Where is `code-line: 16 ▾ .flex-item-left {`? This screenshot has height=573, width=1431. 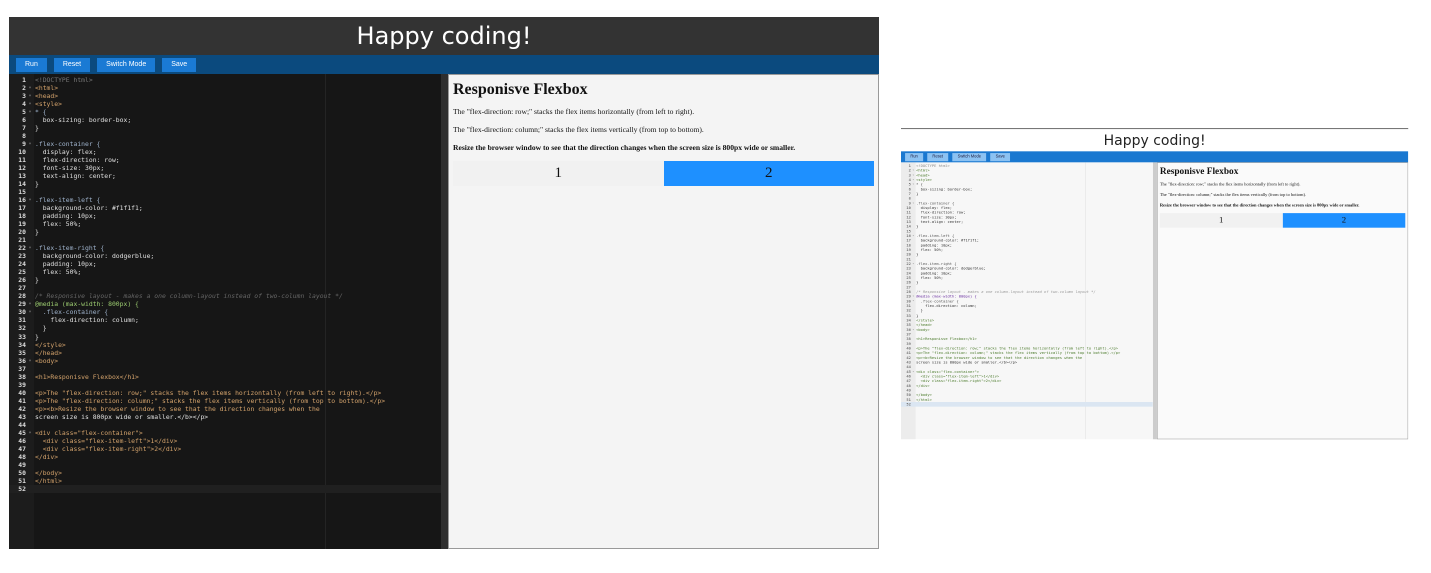
code-line: 16 ▾ .flex-item-left { is located at coordinates (225, 200).